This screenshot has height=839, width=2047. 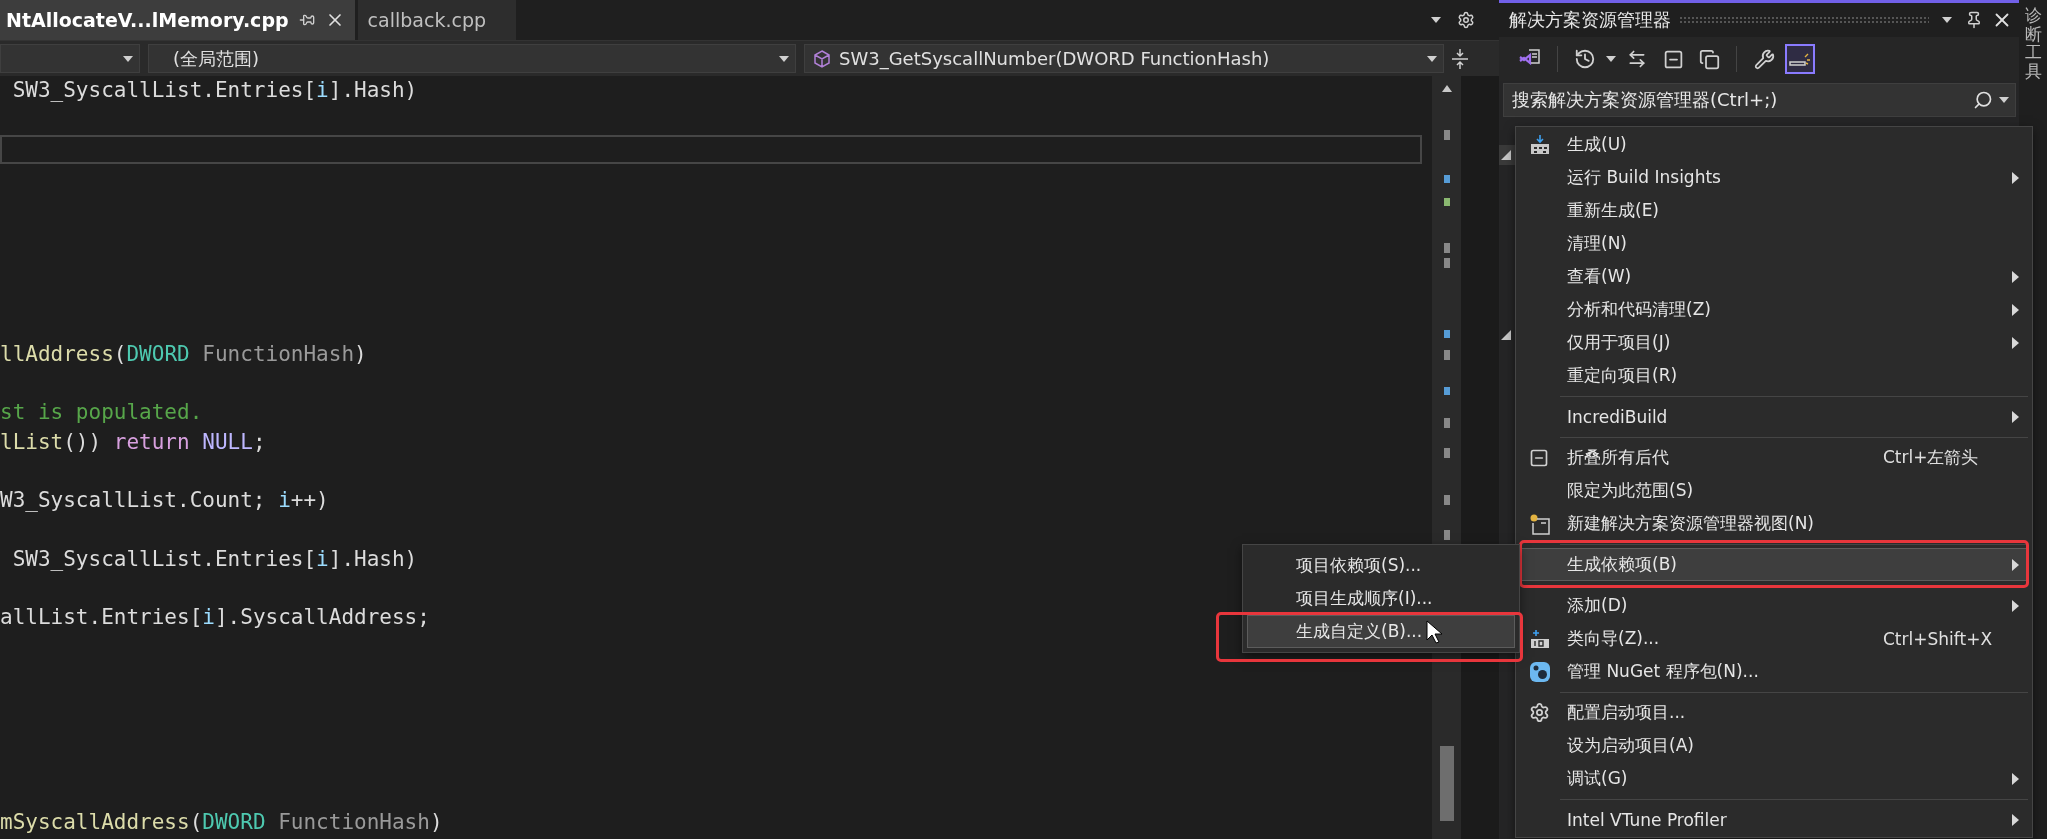 I want to click on toolbar-button, so click(x=1800, y=59).